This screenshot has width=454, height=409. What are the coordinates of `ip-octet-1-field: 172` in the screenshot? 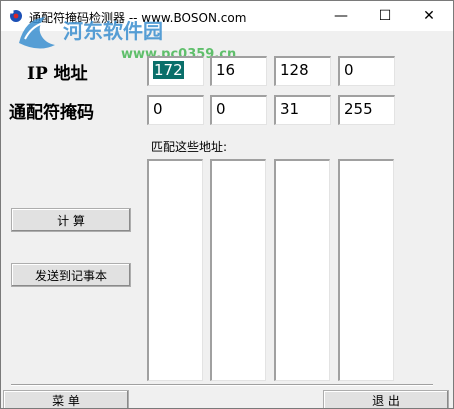 It's located at (175, 71).